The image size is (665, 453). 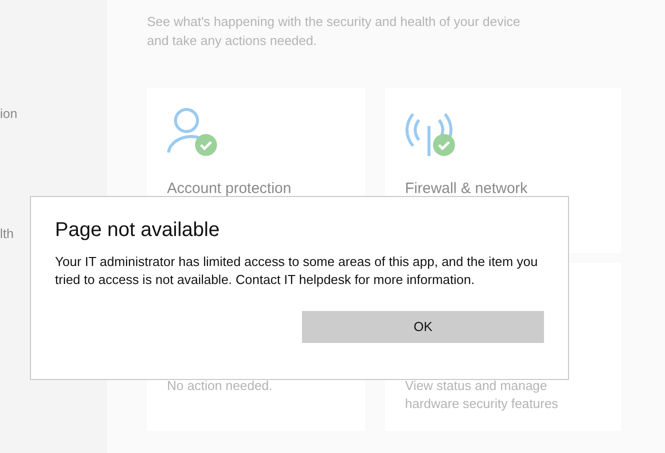 I want to click on dialog-message: Your IT administrator has limited access to some areas of this app, and the item you tried to access is not available. Contact IT helpdesk for more information., so click(x=297, y=271).